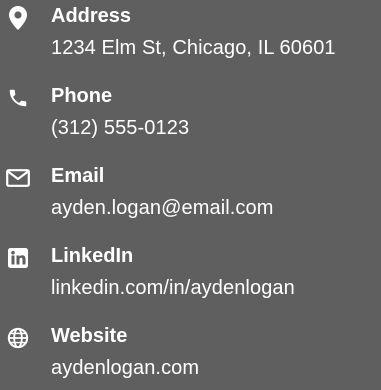 The height and width of the screenshot is (390, 381). I want to click on email-label: Email, so click(78, 176).